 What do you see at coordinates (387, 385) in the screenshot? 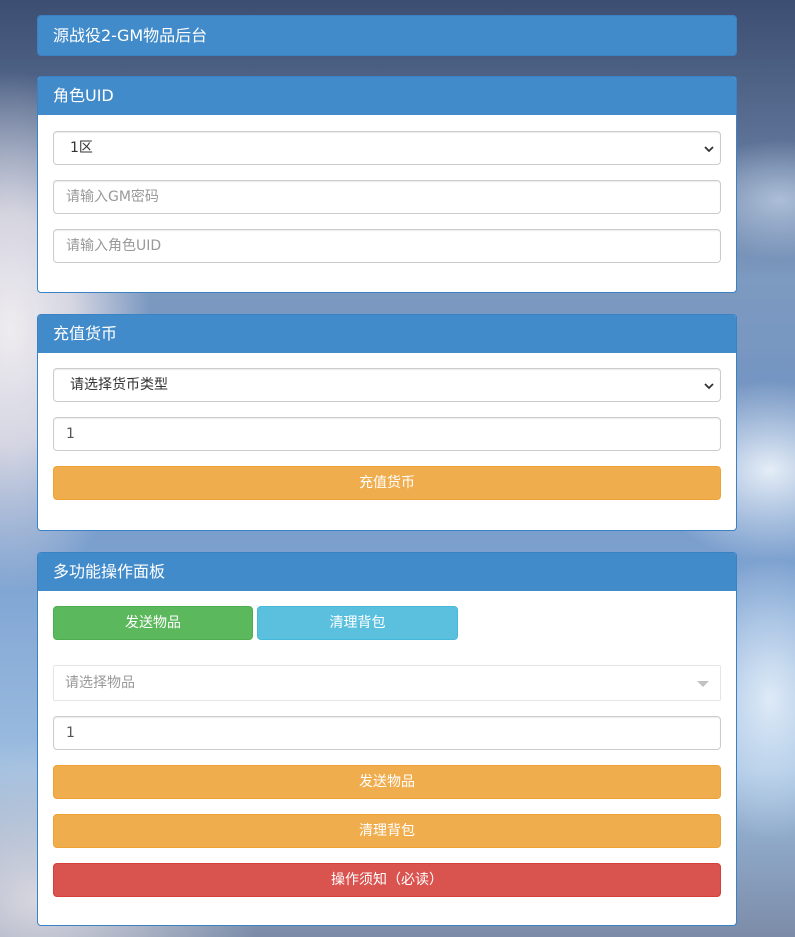
I see `currency-type-select: 请选择货币类型` at bounding box center [387, 385].